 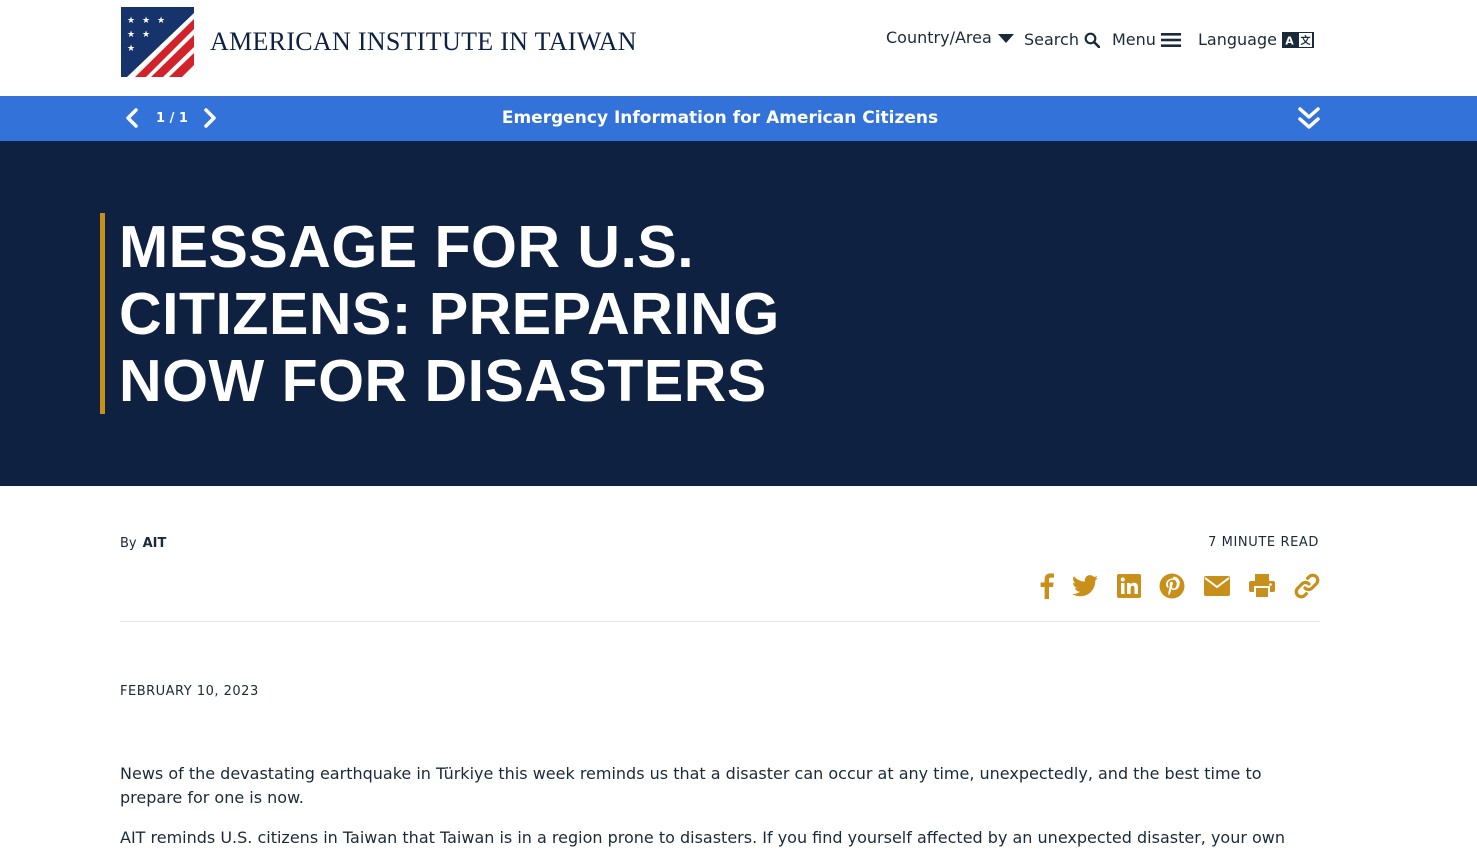 I want to click on byline: By AIT, so click(x=143, y=543).